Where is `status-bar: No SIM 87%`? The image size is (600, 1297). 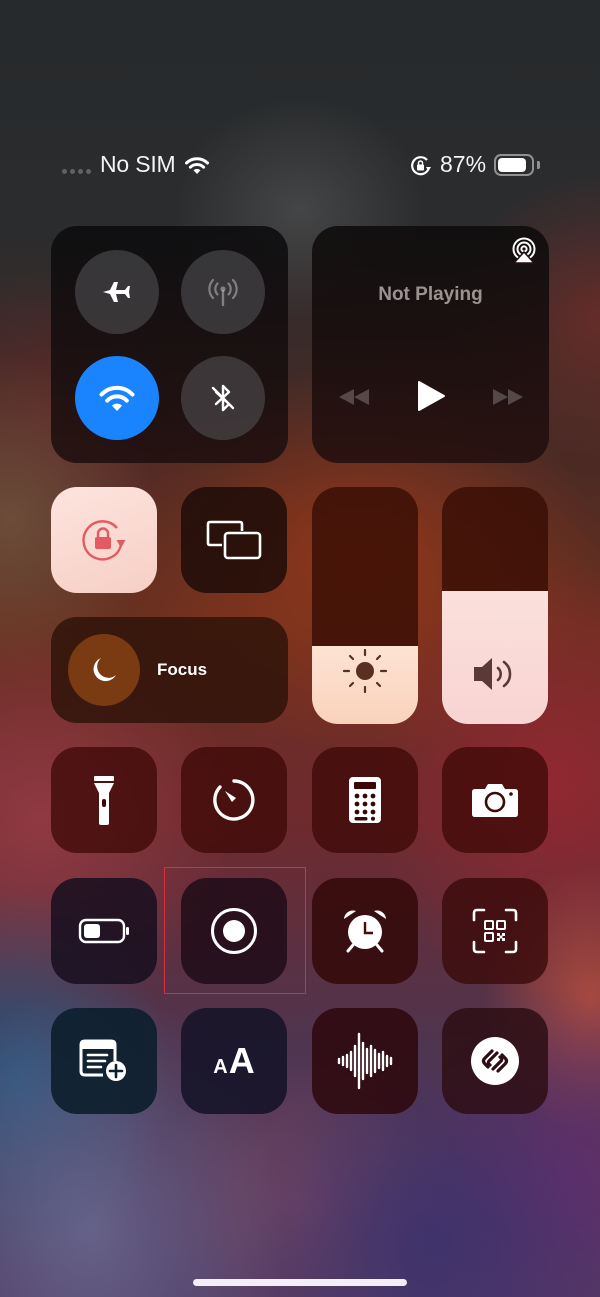 status-bar: No SIM 87% is located at coordinates (300, 165).